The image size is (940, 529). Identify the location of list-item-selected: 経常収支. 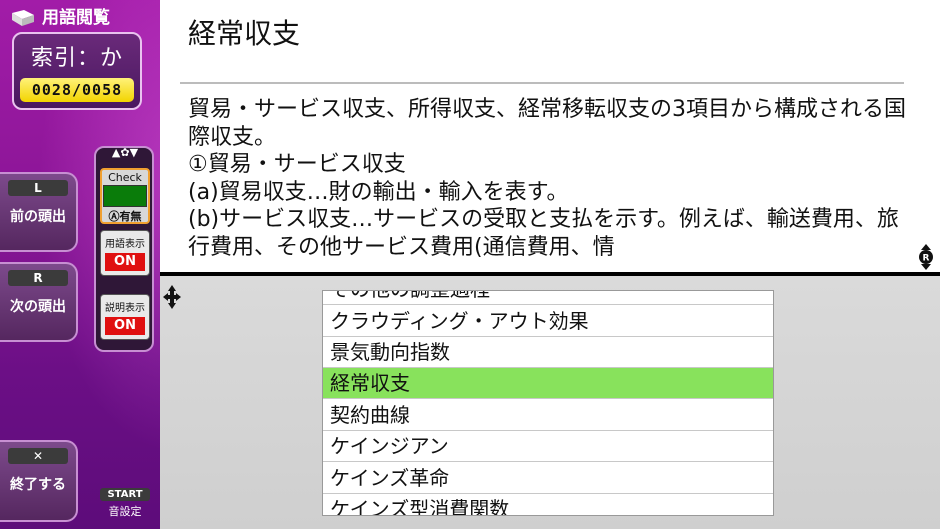
(548, 383).